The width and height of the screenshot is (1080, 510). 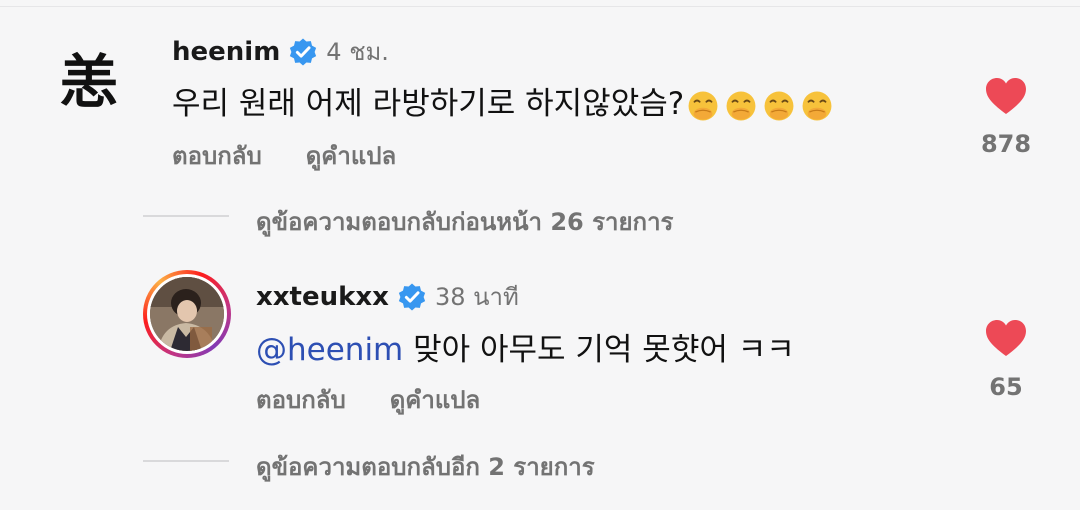 What do you see at coordinates (329, 350) in the screenshot?
I see `mention-link: @heenim` at bounding box center [329, 350].